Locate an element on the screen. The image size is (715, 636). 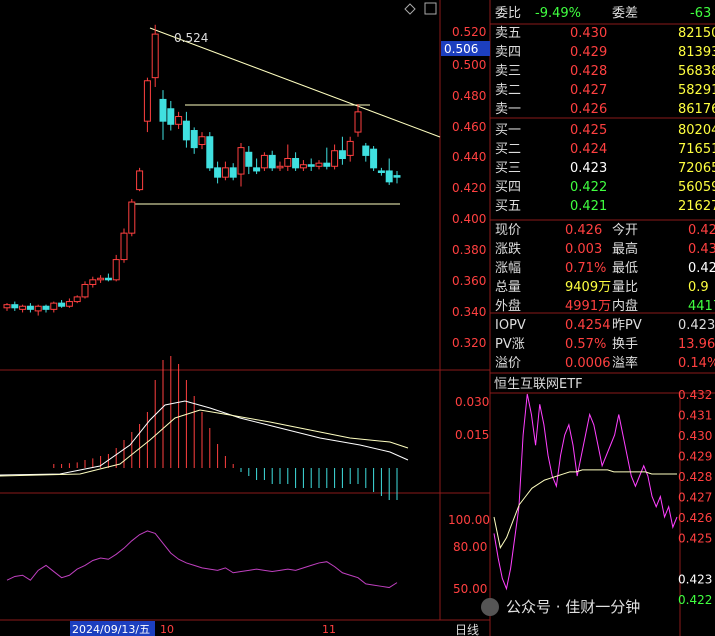
quote-value: 0.43 is located at coordinates (701, 249).